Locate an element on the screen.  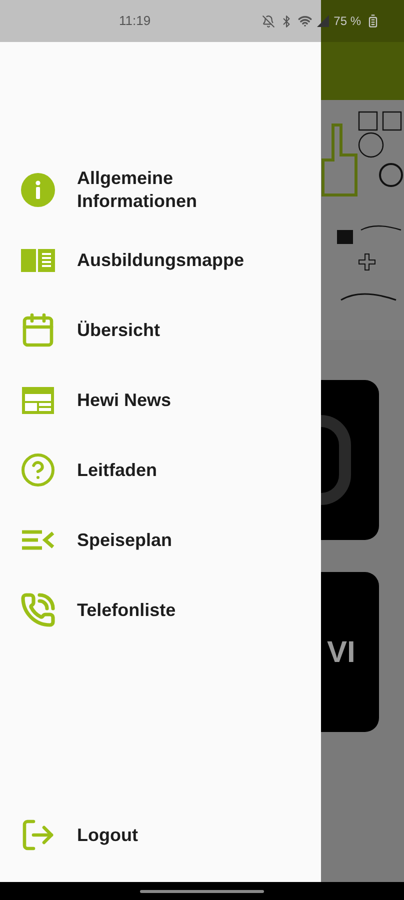
ring-icon is located at coordinates (336, 460).